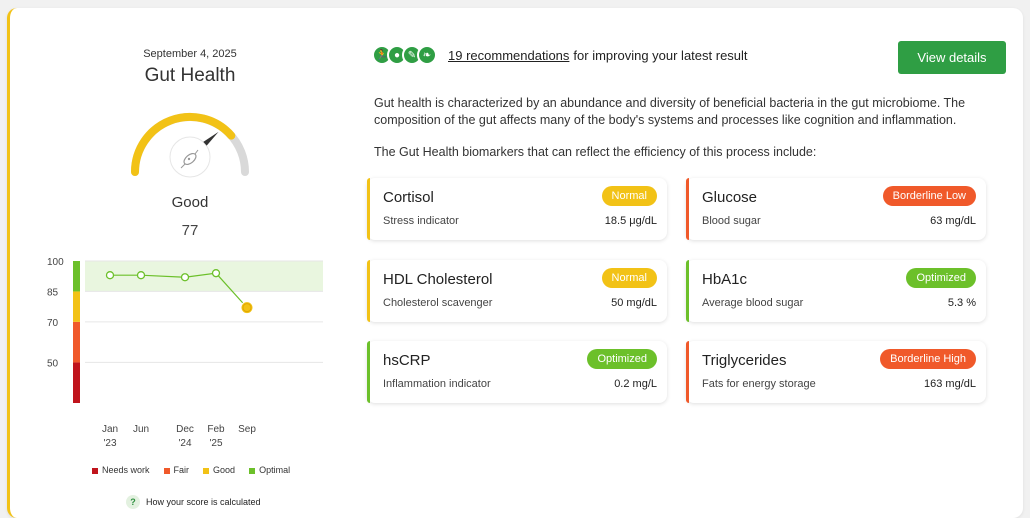 The height and width of the screenshot is (518, 1030). What do you see at coordinates (660, 55) in the screenshot?
I see `recommendations-text: for improving your latest result` at bounding box center [660, 55].